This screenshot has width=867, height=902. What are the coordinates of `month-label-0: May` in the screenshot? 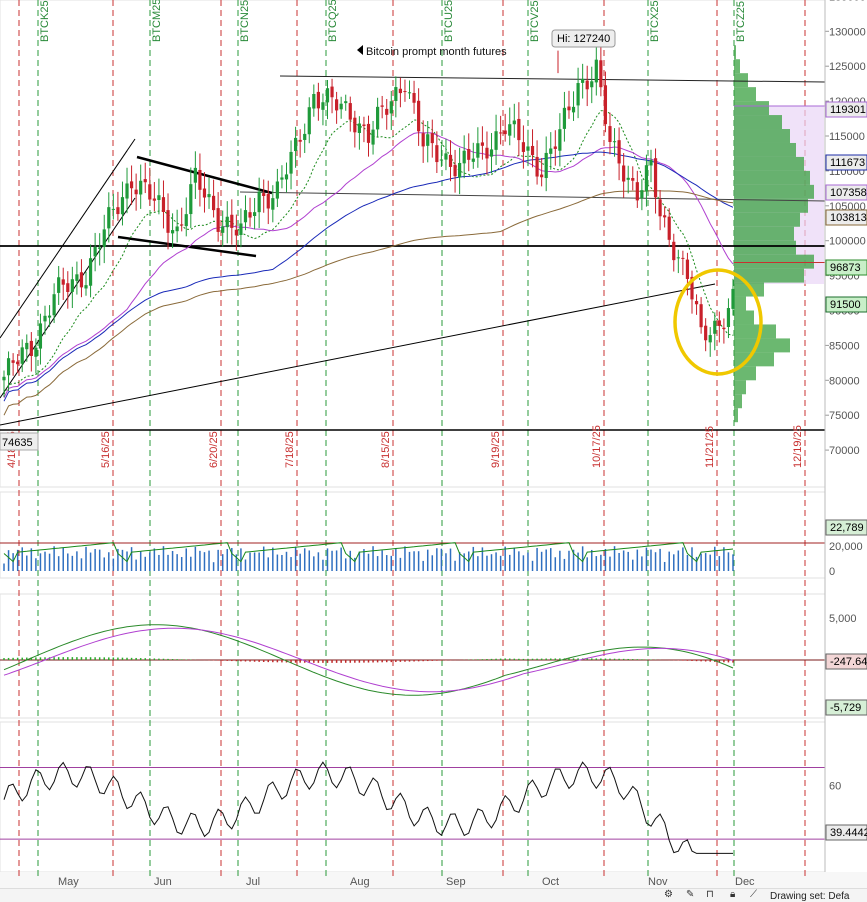 It's located at (68, 882).